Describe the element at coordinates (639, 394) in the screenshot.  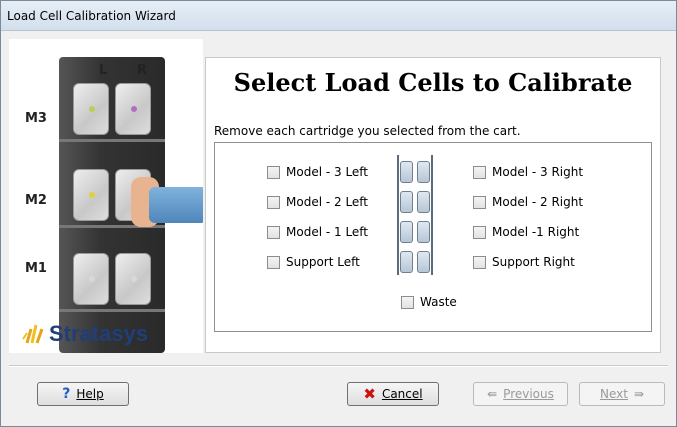
I see `right-arrow-icon: ⇛` at that location.